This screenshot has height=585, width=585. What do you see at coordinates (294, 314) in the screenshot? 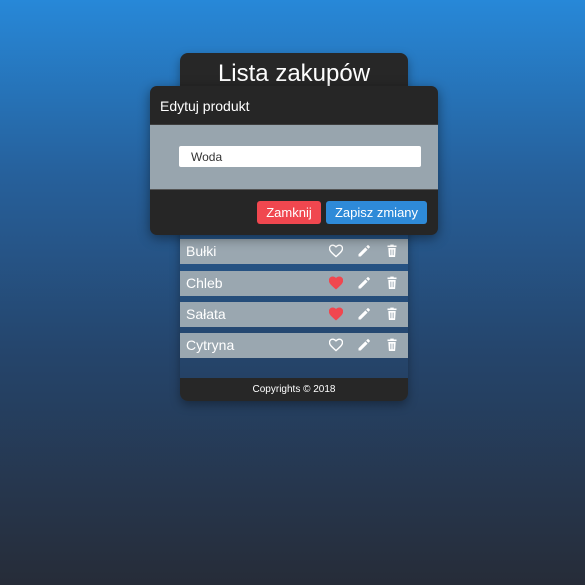
I see `list-item: Sałata` at bounding box center [294, 314].